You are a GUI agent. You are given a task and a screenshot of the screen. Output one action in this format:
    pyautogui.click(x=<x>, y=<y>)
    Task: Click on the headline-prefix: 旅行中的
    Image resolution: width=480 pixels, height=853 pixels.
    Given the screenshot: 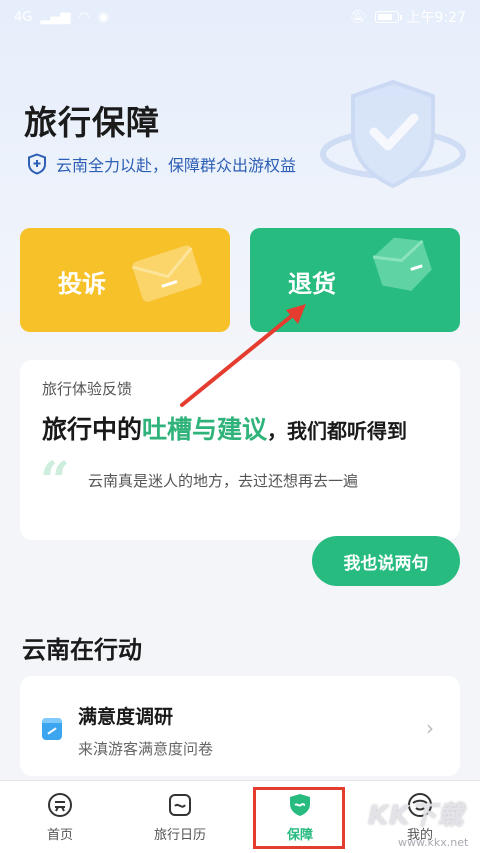 What is the action you would take?
    pyautogui.click(x=92, y=429)
    